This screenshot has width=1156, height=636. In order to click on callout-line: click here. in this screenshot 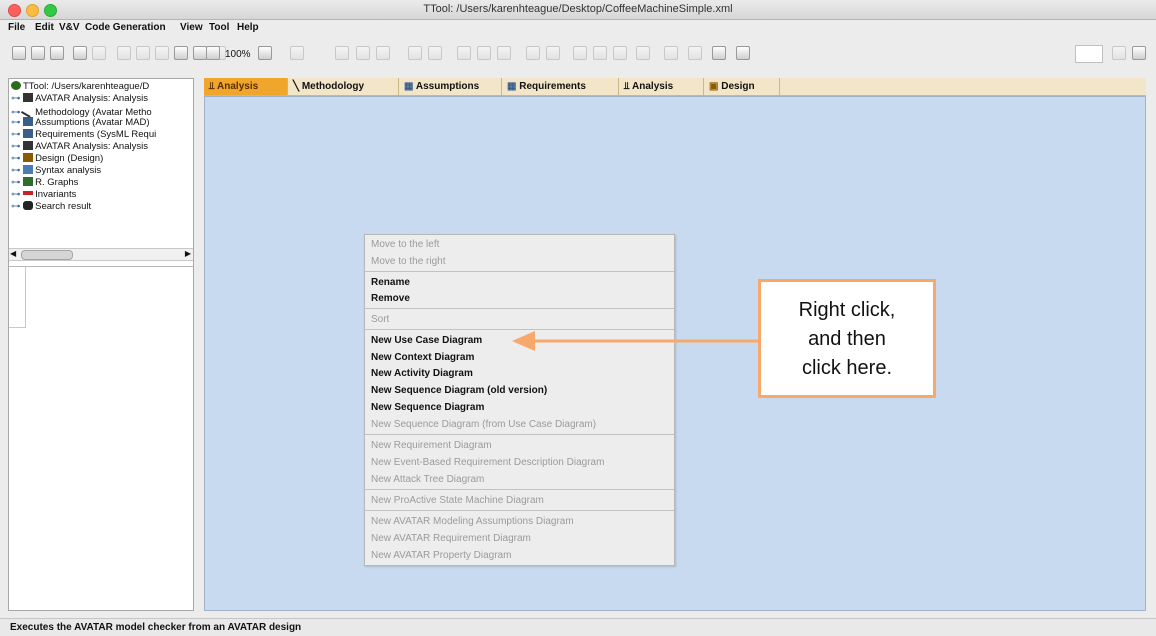, I will do `click(847, 368)`.